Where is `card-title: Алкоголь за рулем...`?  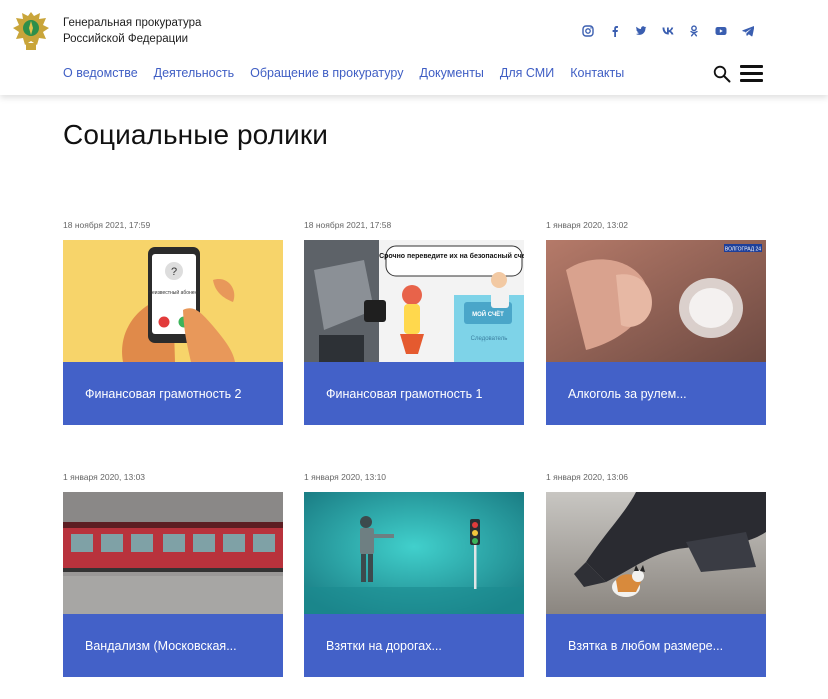 card-title: Алкоголь за рулем... is located at coordinates (656, 393).